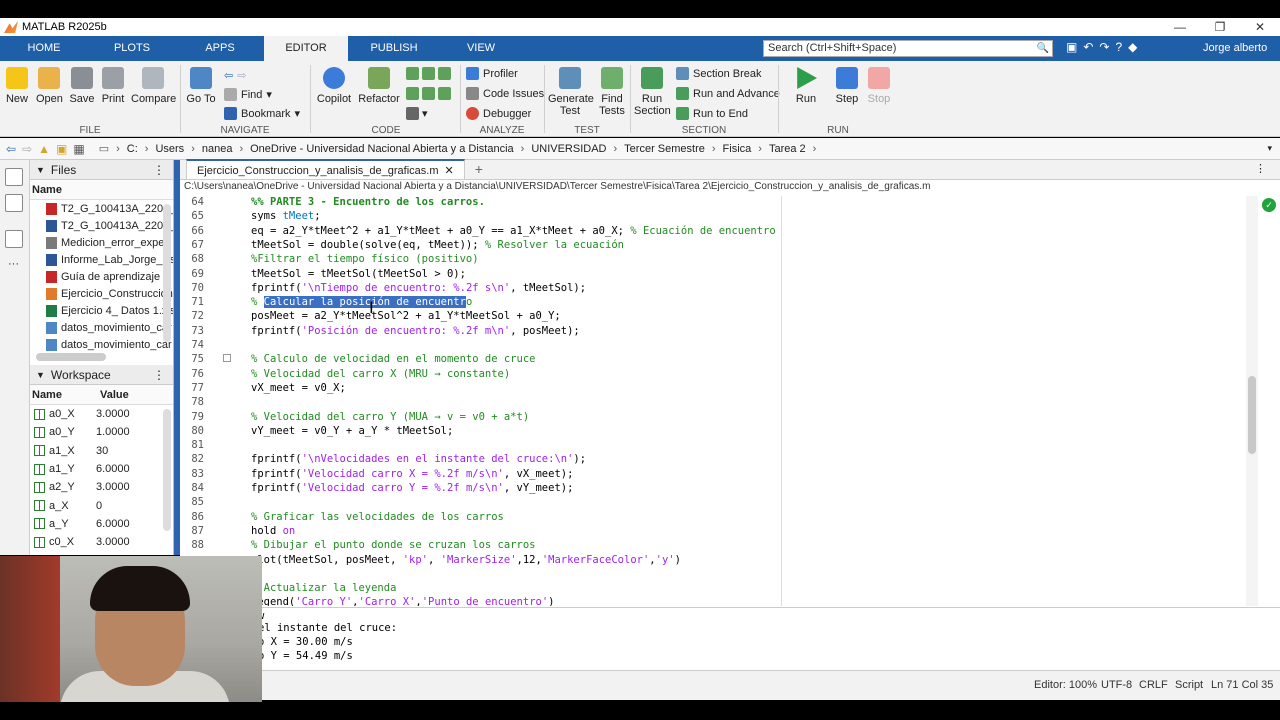  Describe the element at coordinates (101, 469) in the screenshot. I see `workspace-row: a1_Y 6.0000` at that location.